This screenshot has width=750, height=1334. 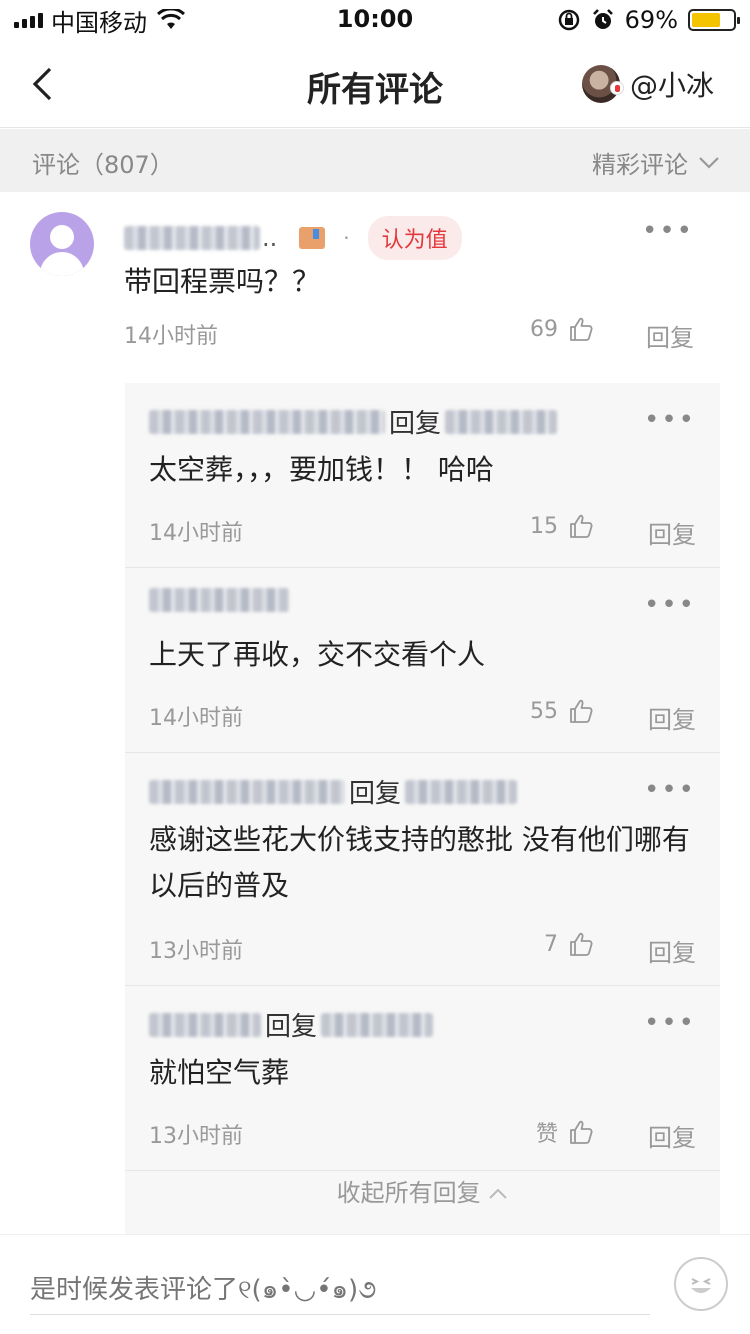 I want to click on like-count: 69, so click(x=544, y=329).